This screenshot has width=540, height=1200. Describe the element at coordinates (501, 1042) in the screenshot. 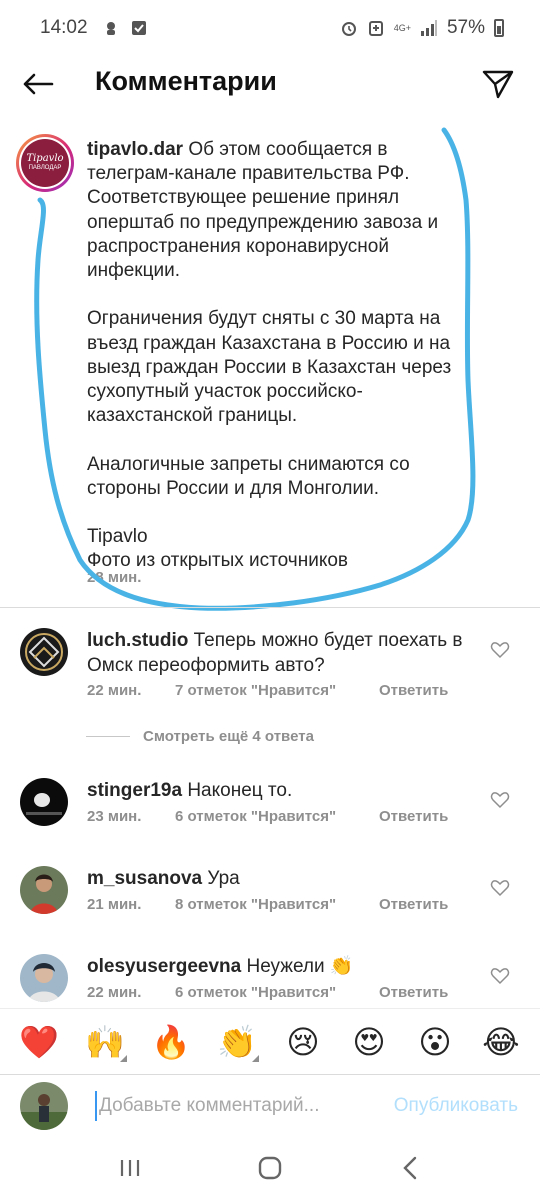

I see `emoji-laughing-button: 😂` at that location.